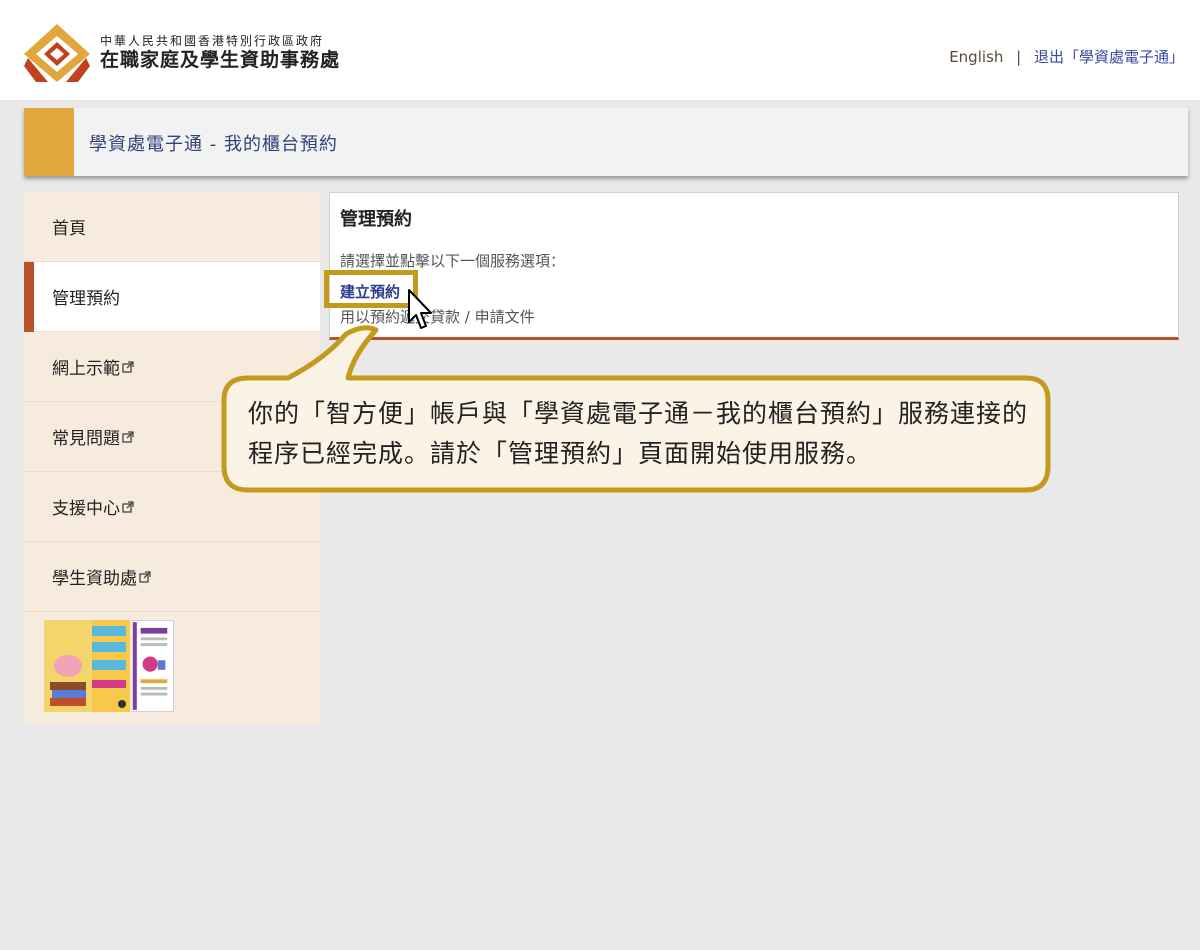 This screenshot has height=950, width=1200. I want to click on english-link: English, so click(976, 57).